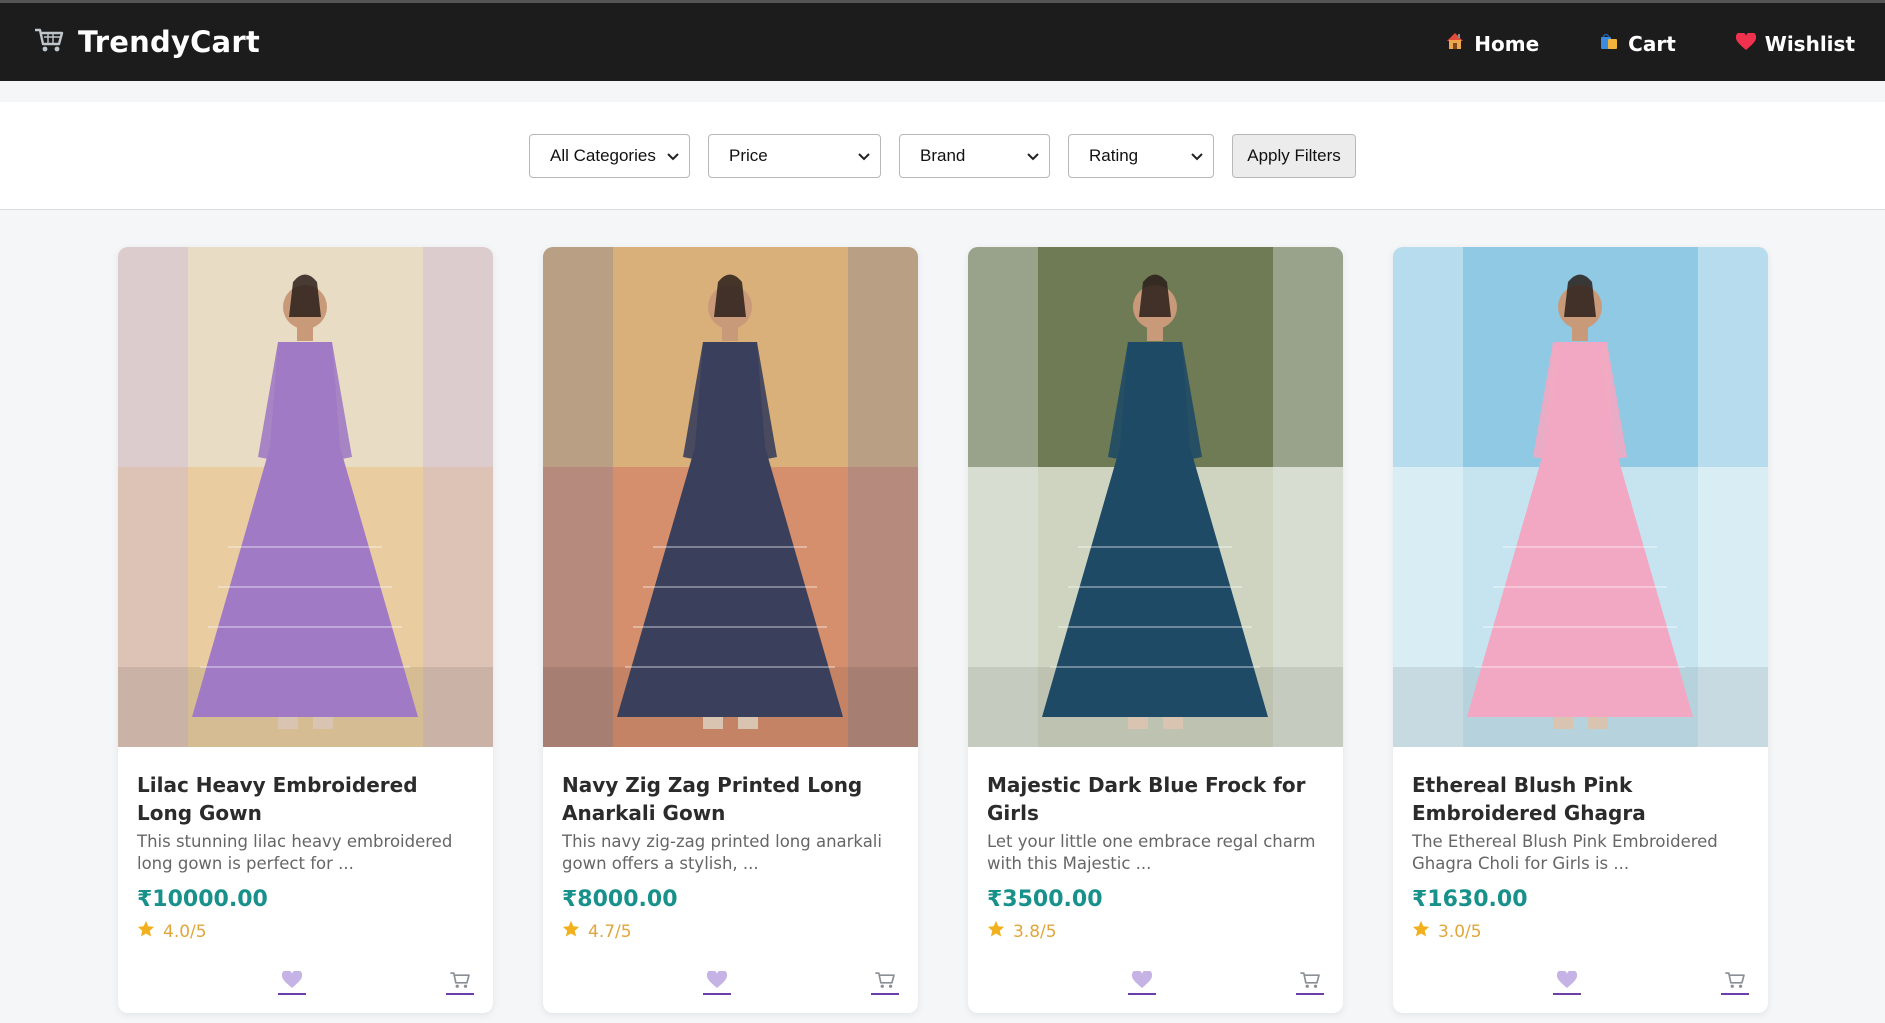  I want to click on shopping-cart-logo-icon, so click(49, 42).